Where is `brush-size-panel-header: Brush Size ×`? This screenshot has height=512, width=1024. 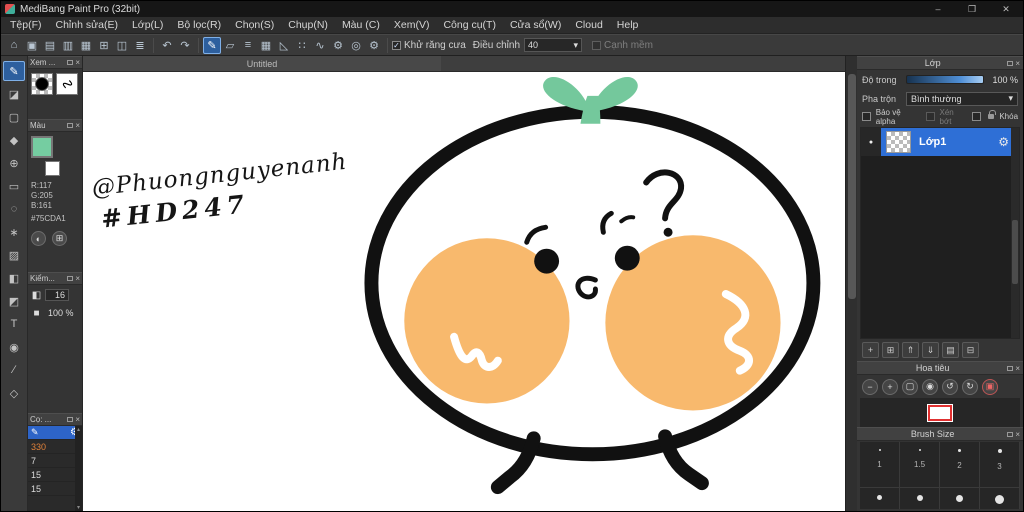
brush-size-panel-header: Brush Size × is located at coordinates (940, 434).